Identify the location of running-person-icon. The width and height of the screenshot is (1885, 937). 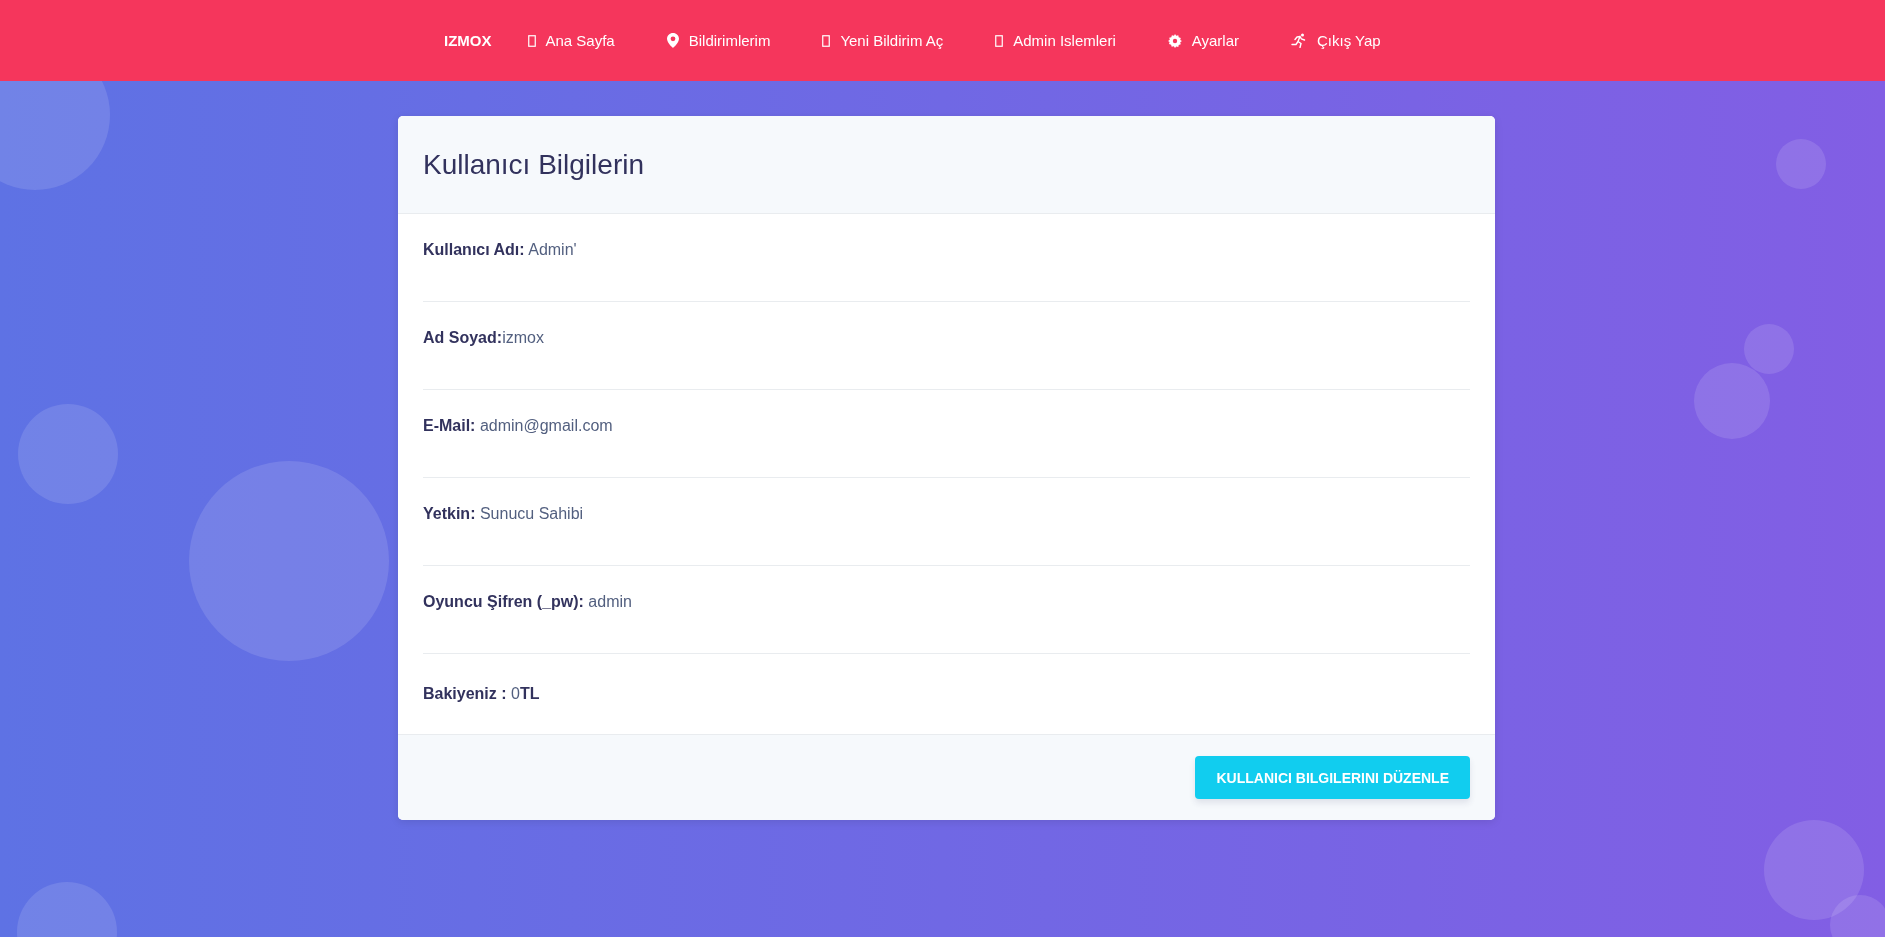
(1299, 40).